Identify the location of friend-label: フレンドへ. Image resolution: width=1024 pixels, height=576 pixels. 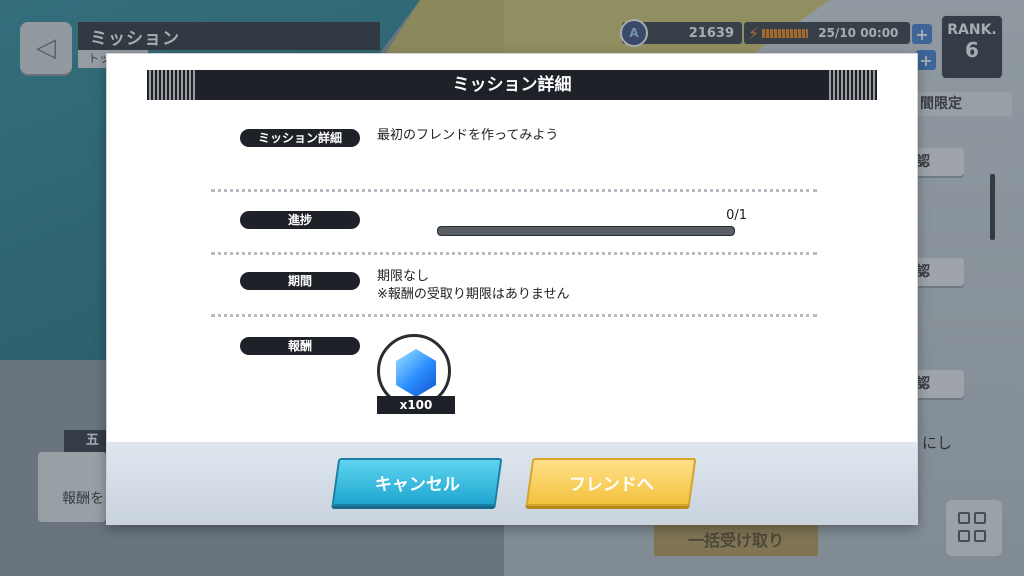
(611, 484).